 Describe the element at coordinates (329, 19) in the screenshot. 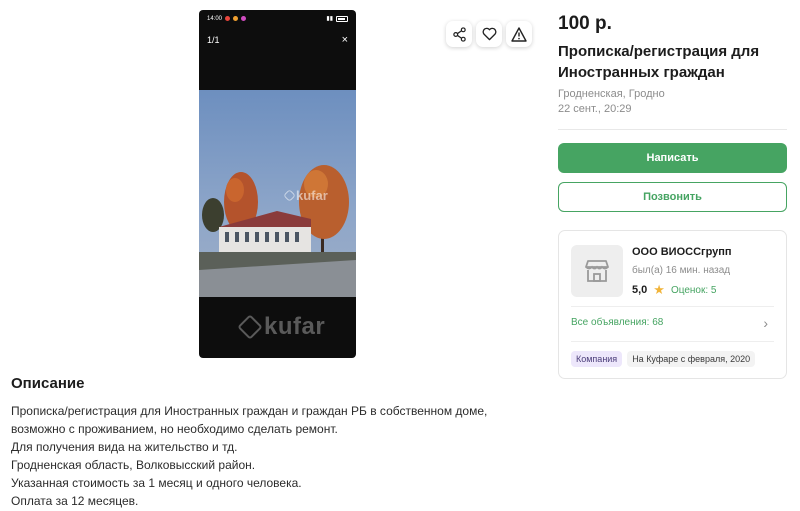

I see `signal-icon: ▮▮` at that location.